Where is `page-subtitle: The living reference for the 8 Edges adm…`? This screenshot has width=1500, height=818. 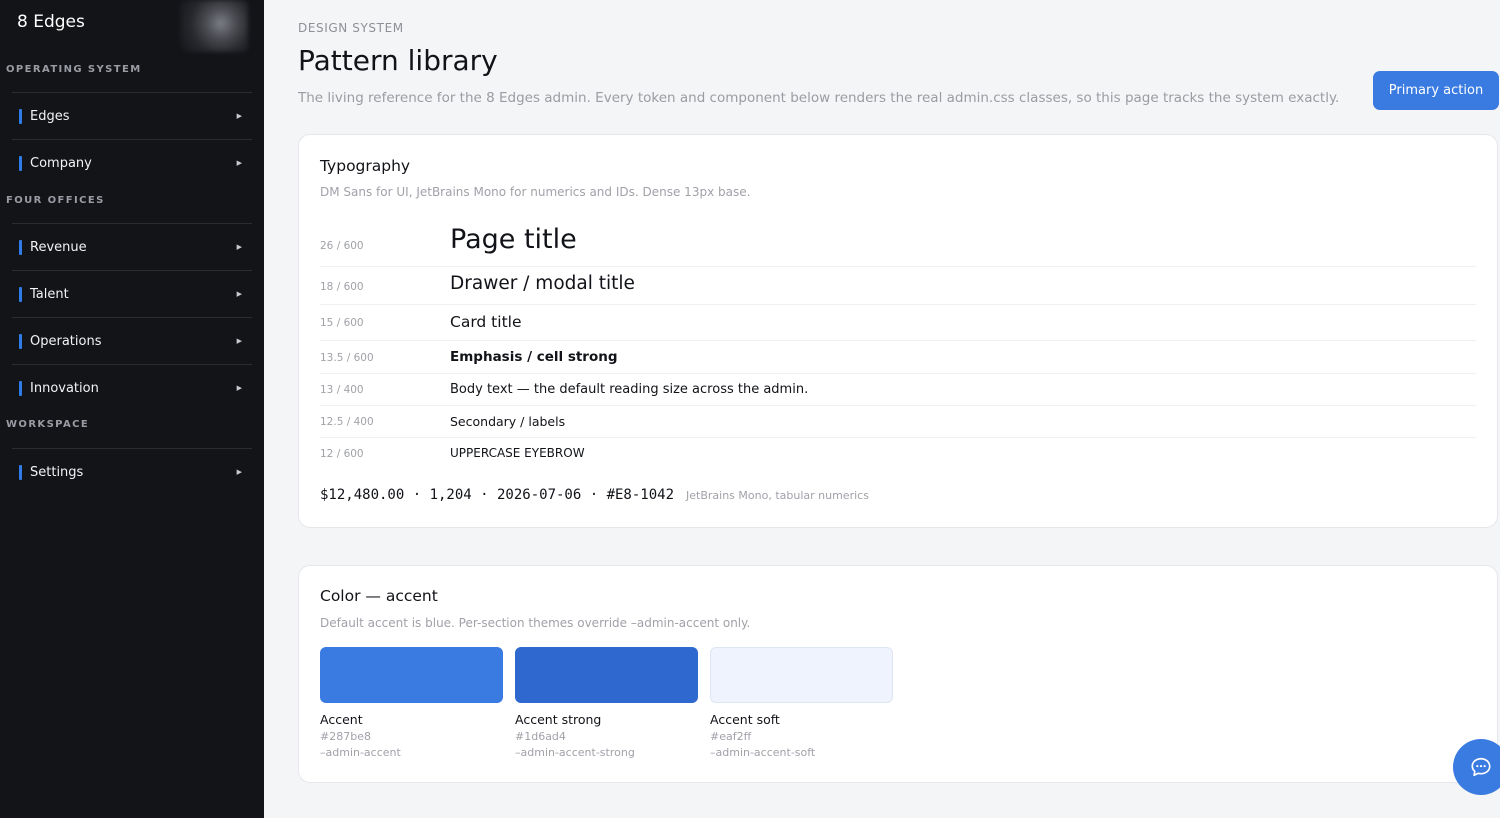
page-subtitle: The living reference for the 8 Edges adm… is located at coordinates (819, 98).